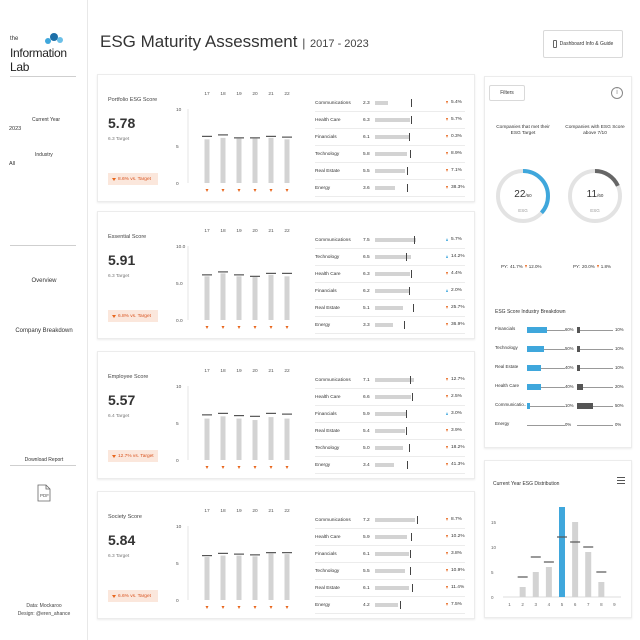 Image resolution: width=640 pixels, height=640 pixels. Describe the element at coordinates (15, 129) in the screenshot. I see `current-year-select: 2023` at that location.